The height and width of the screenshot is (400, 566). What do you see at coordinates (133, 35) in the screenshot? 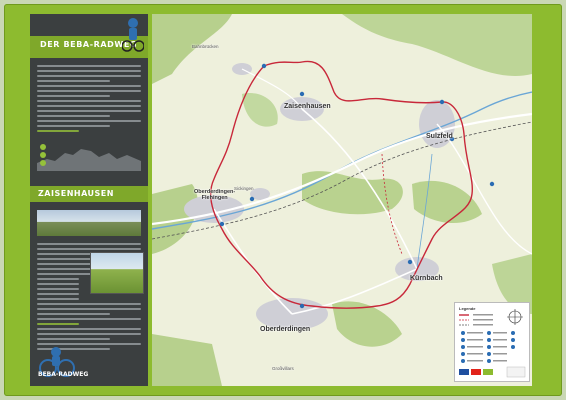
I see `mascot-icon` at bounding box center [133, 35].